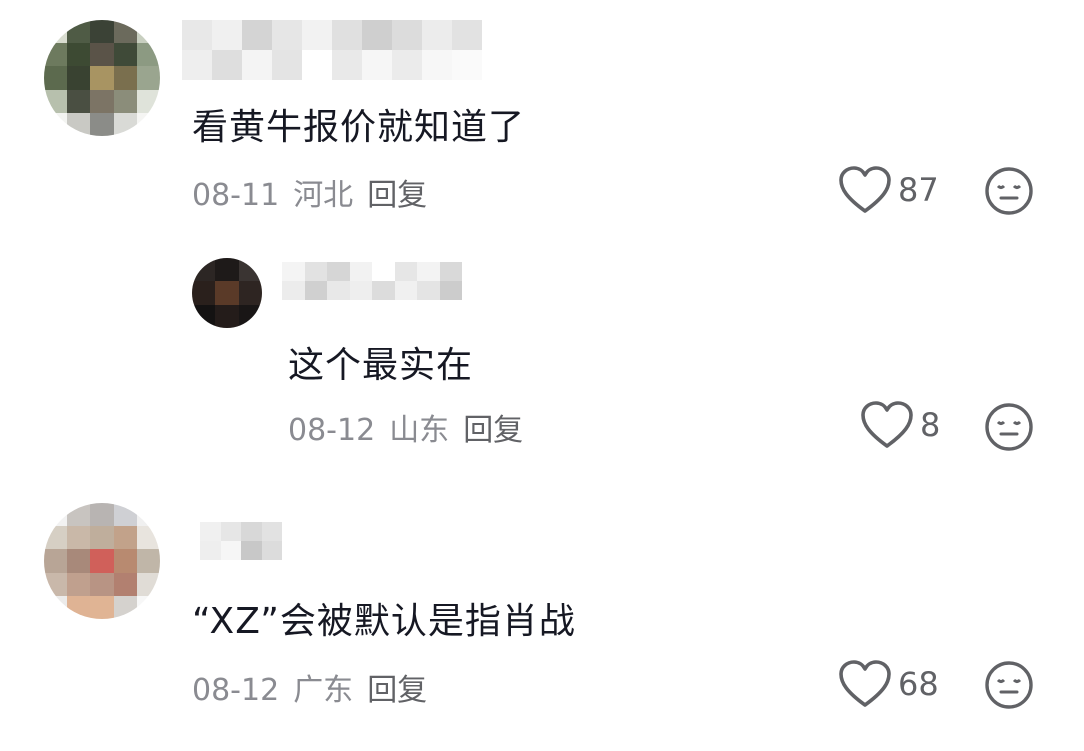  Describe the element at coordinates (384, 621) in the screenshot. I see `comment-text: “XZ”会被默认是指肖战` at that location.